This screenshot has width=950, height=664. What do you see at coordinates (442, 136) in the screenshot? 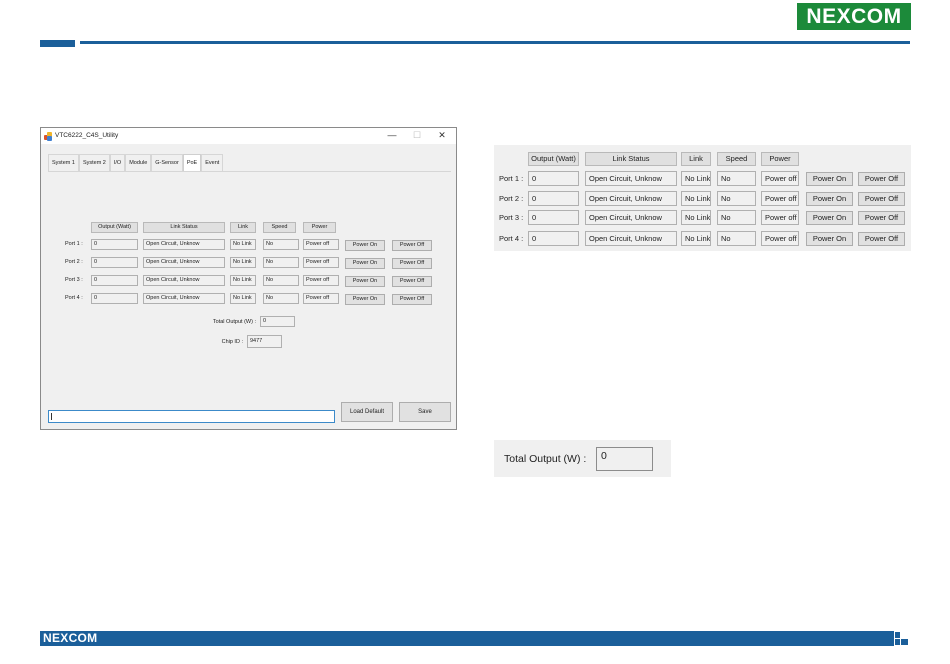
I see `close-icon: ✕` at bounding box center [442, 136].